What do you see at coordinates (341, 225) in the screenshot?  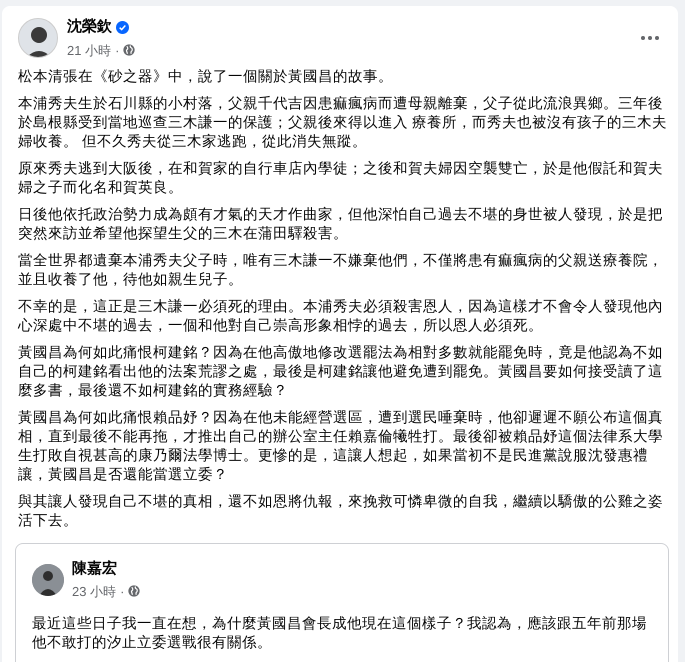 I see `post-paragraph: 日後他依托政治勢力成為頗有才氣的天才作曲家，但他深怕自己過去不堪的身世被人發現，於是把突然來訪並希望他探望生父的三木在蒲田驛殺害。` at bounding box center [341, 225].